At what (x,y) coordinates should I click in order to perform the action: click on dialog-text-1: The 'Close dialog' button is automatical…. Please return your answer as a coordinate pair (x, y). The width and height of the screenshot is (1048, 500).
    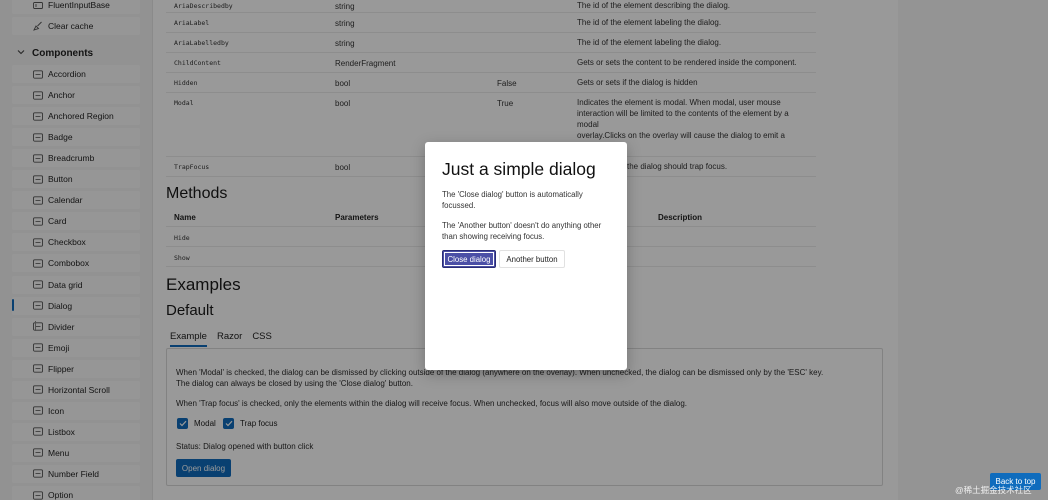
    Looking at the image, I should click on (512, 200).